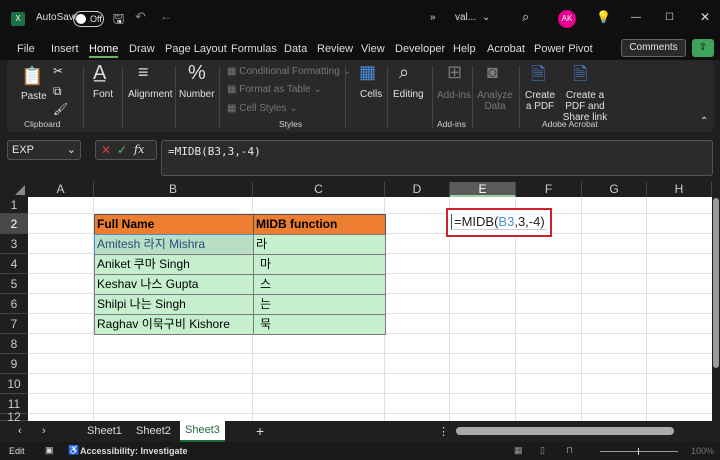 This screenshot has height=460, width=720. Describe the element at coordinates (20, 431) in the screenshot. I see `prev-sheet-icon: ‹` at that location.